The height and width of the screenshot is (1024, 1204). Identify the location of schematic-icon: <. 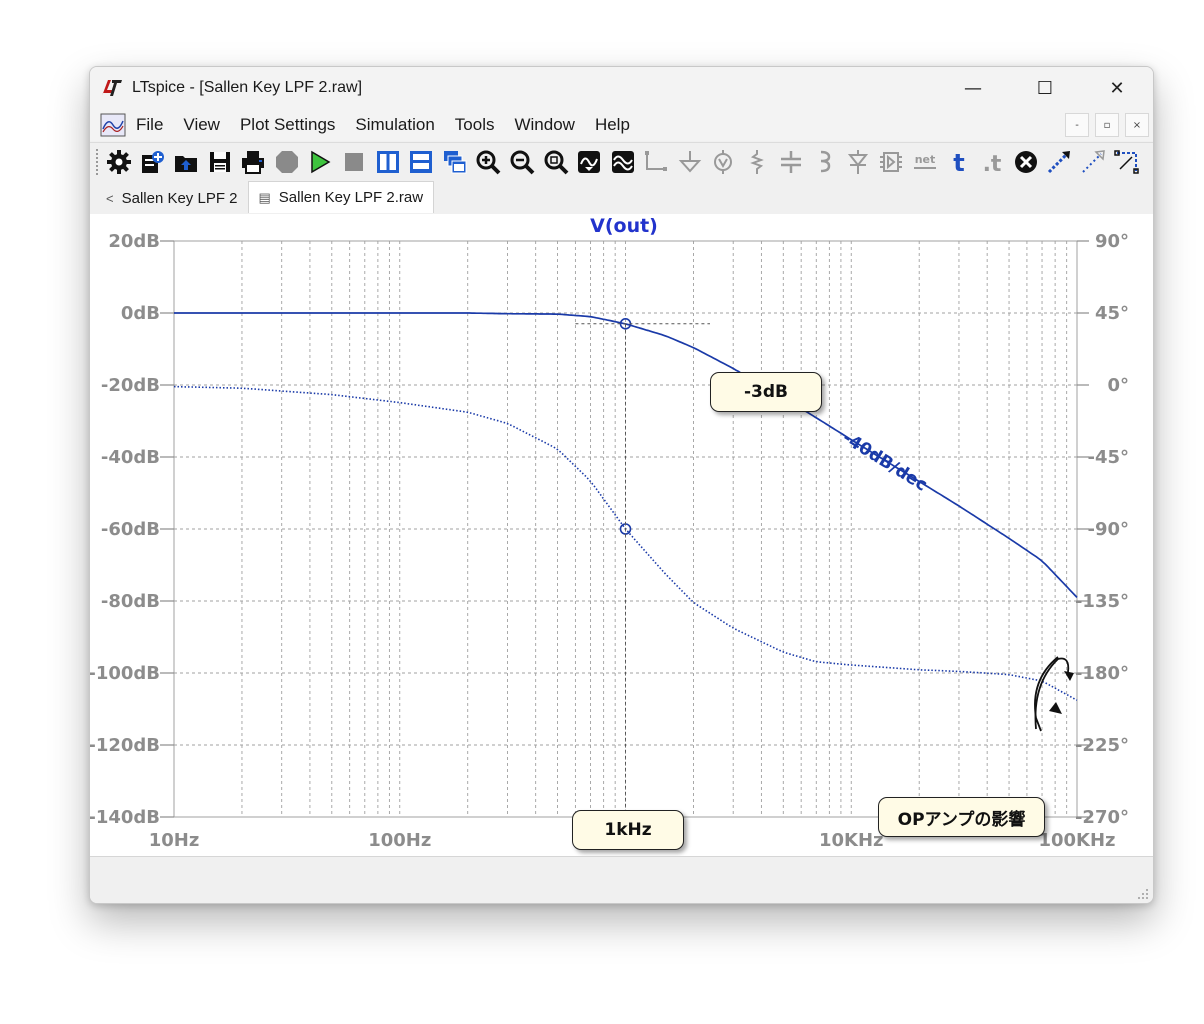
(110, 198).